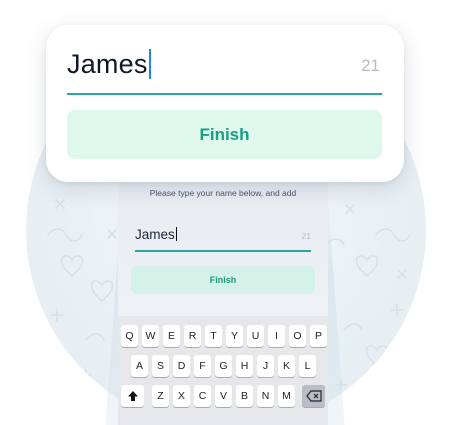  I want to click on key-p: P, so click(318, 336).